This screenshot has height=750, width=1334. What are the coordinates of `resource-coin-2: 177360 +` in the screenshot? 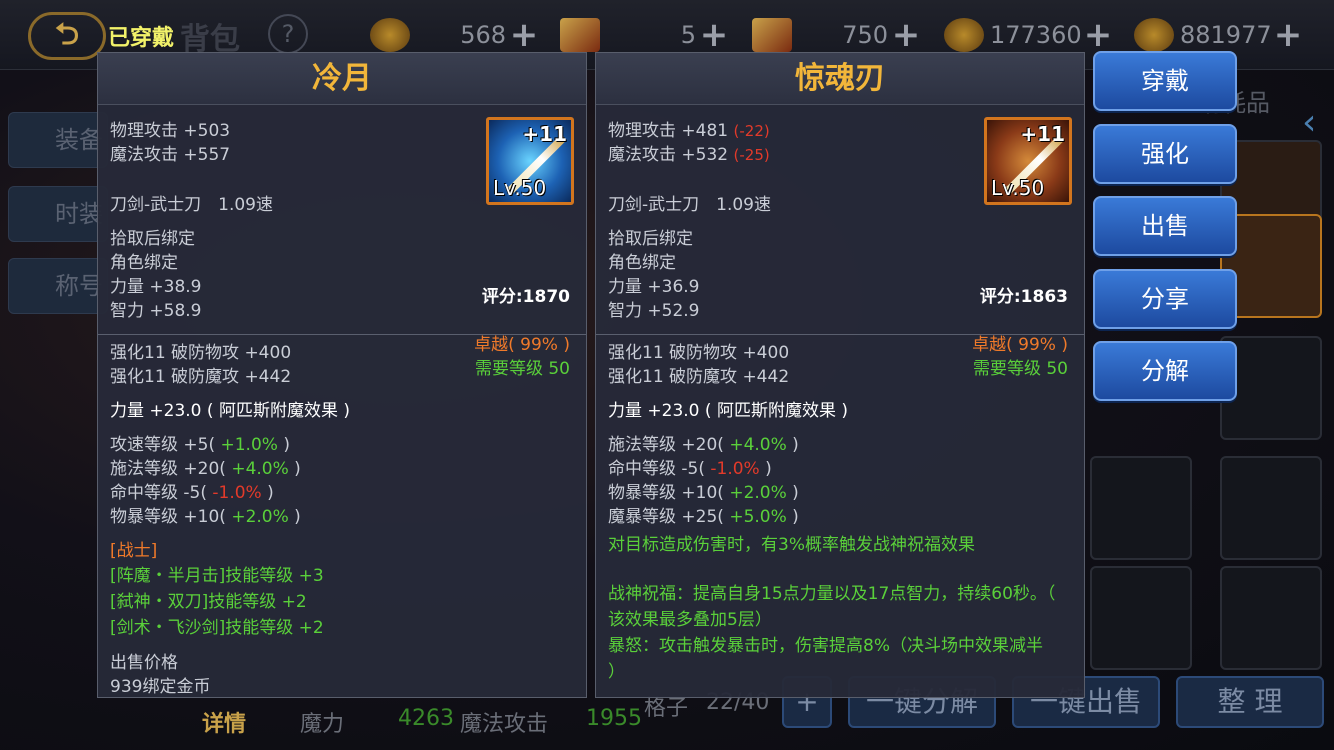 It's located at (1030, 35).